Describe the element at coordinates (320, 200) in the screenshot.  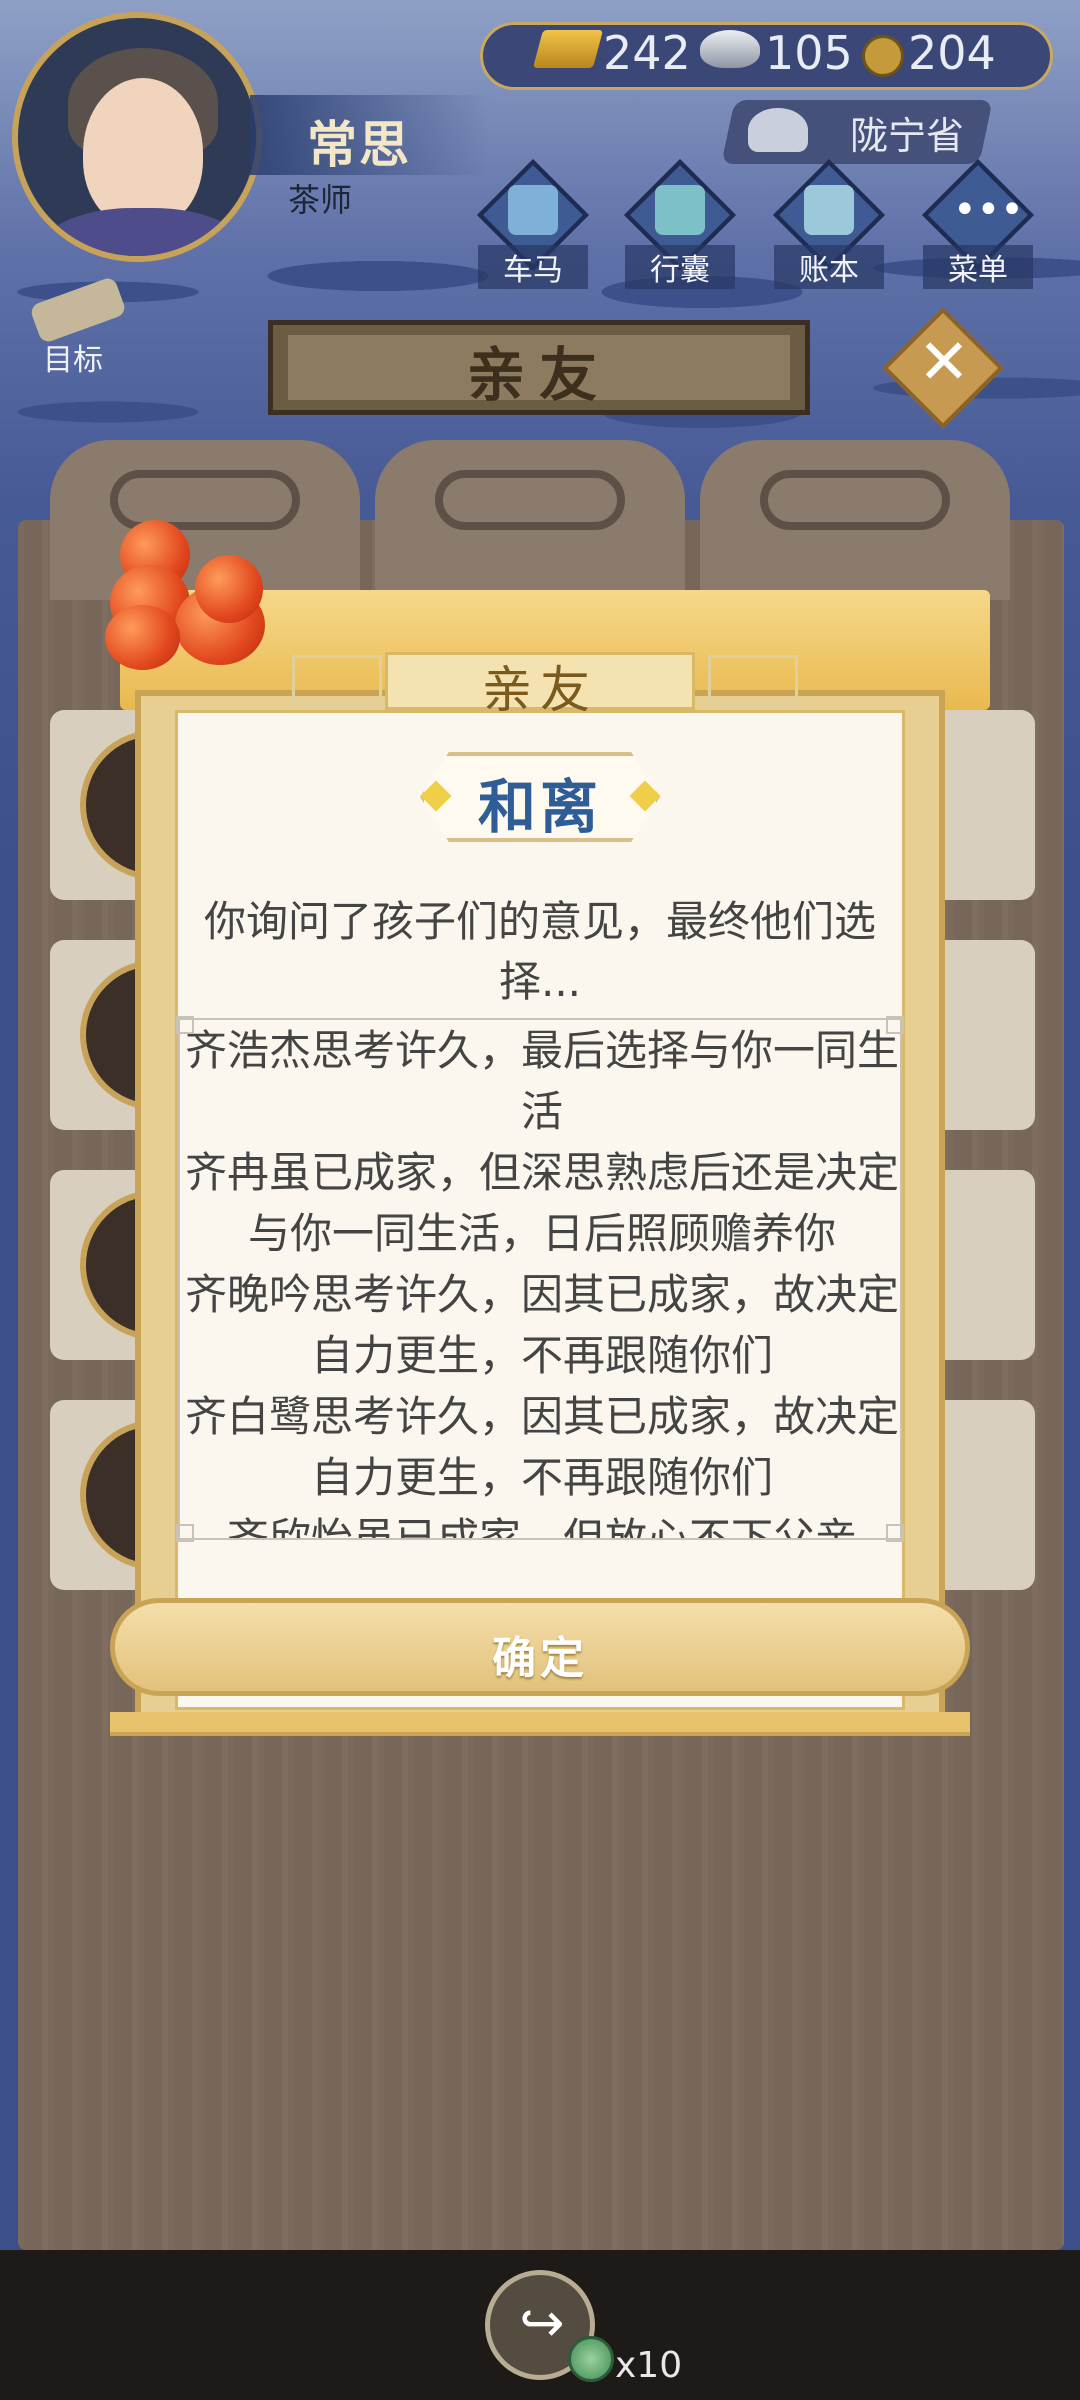
I see `player-title: 茶师` at that location.